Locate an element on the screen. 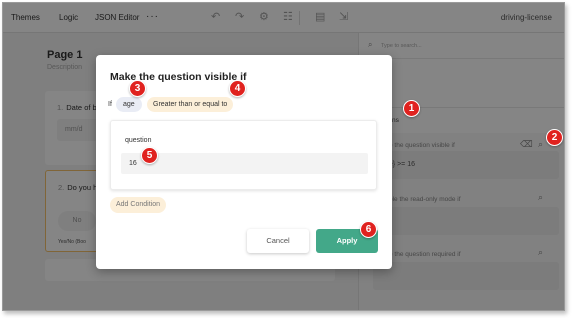 The height and width of the screenshot is (318, 572). callout-marker: 6 is located at coordinates (368, 229).